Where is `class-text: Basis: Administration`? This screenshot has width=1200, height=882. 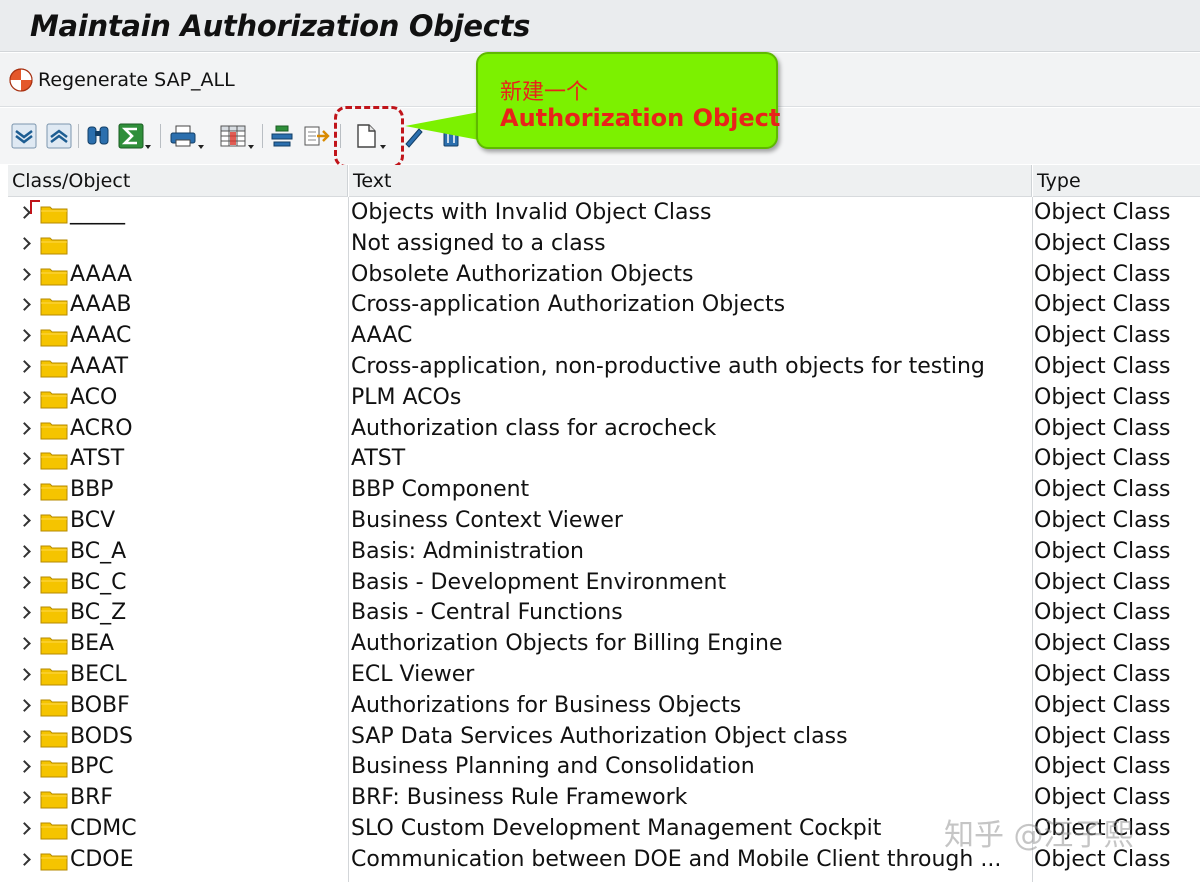 class-text: Basis: Administration is located at coordinates (467, 551).